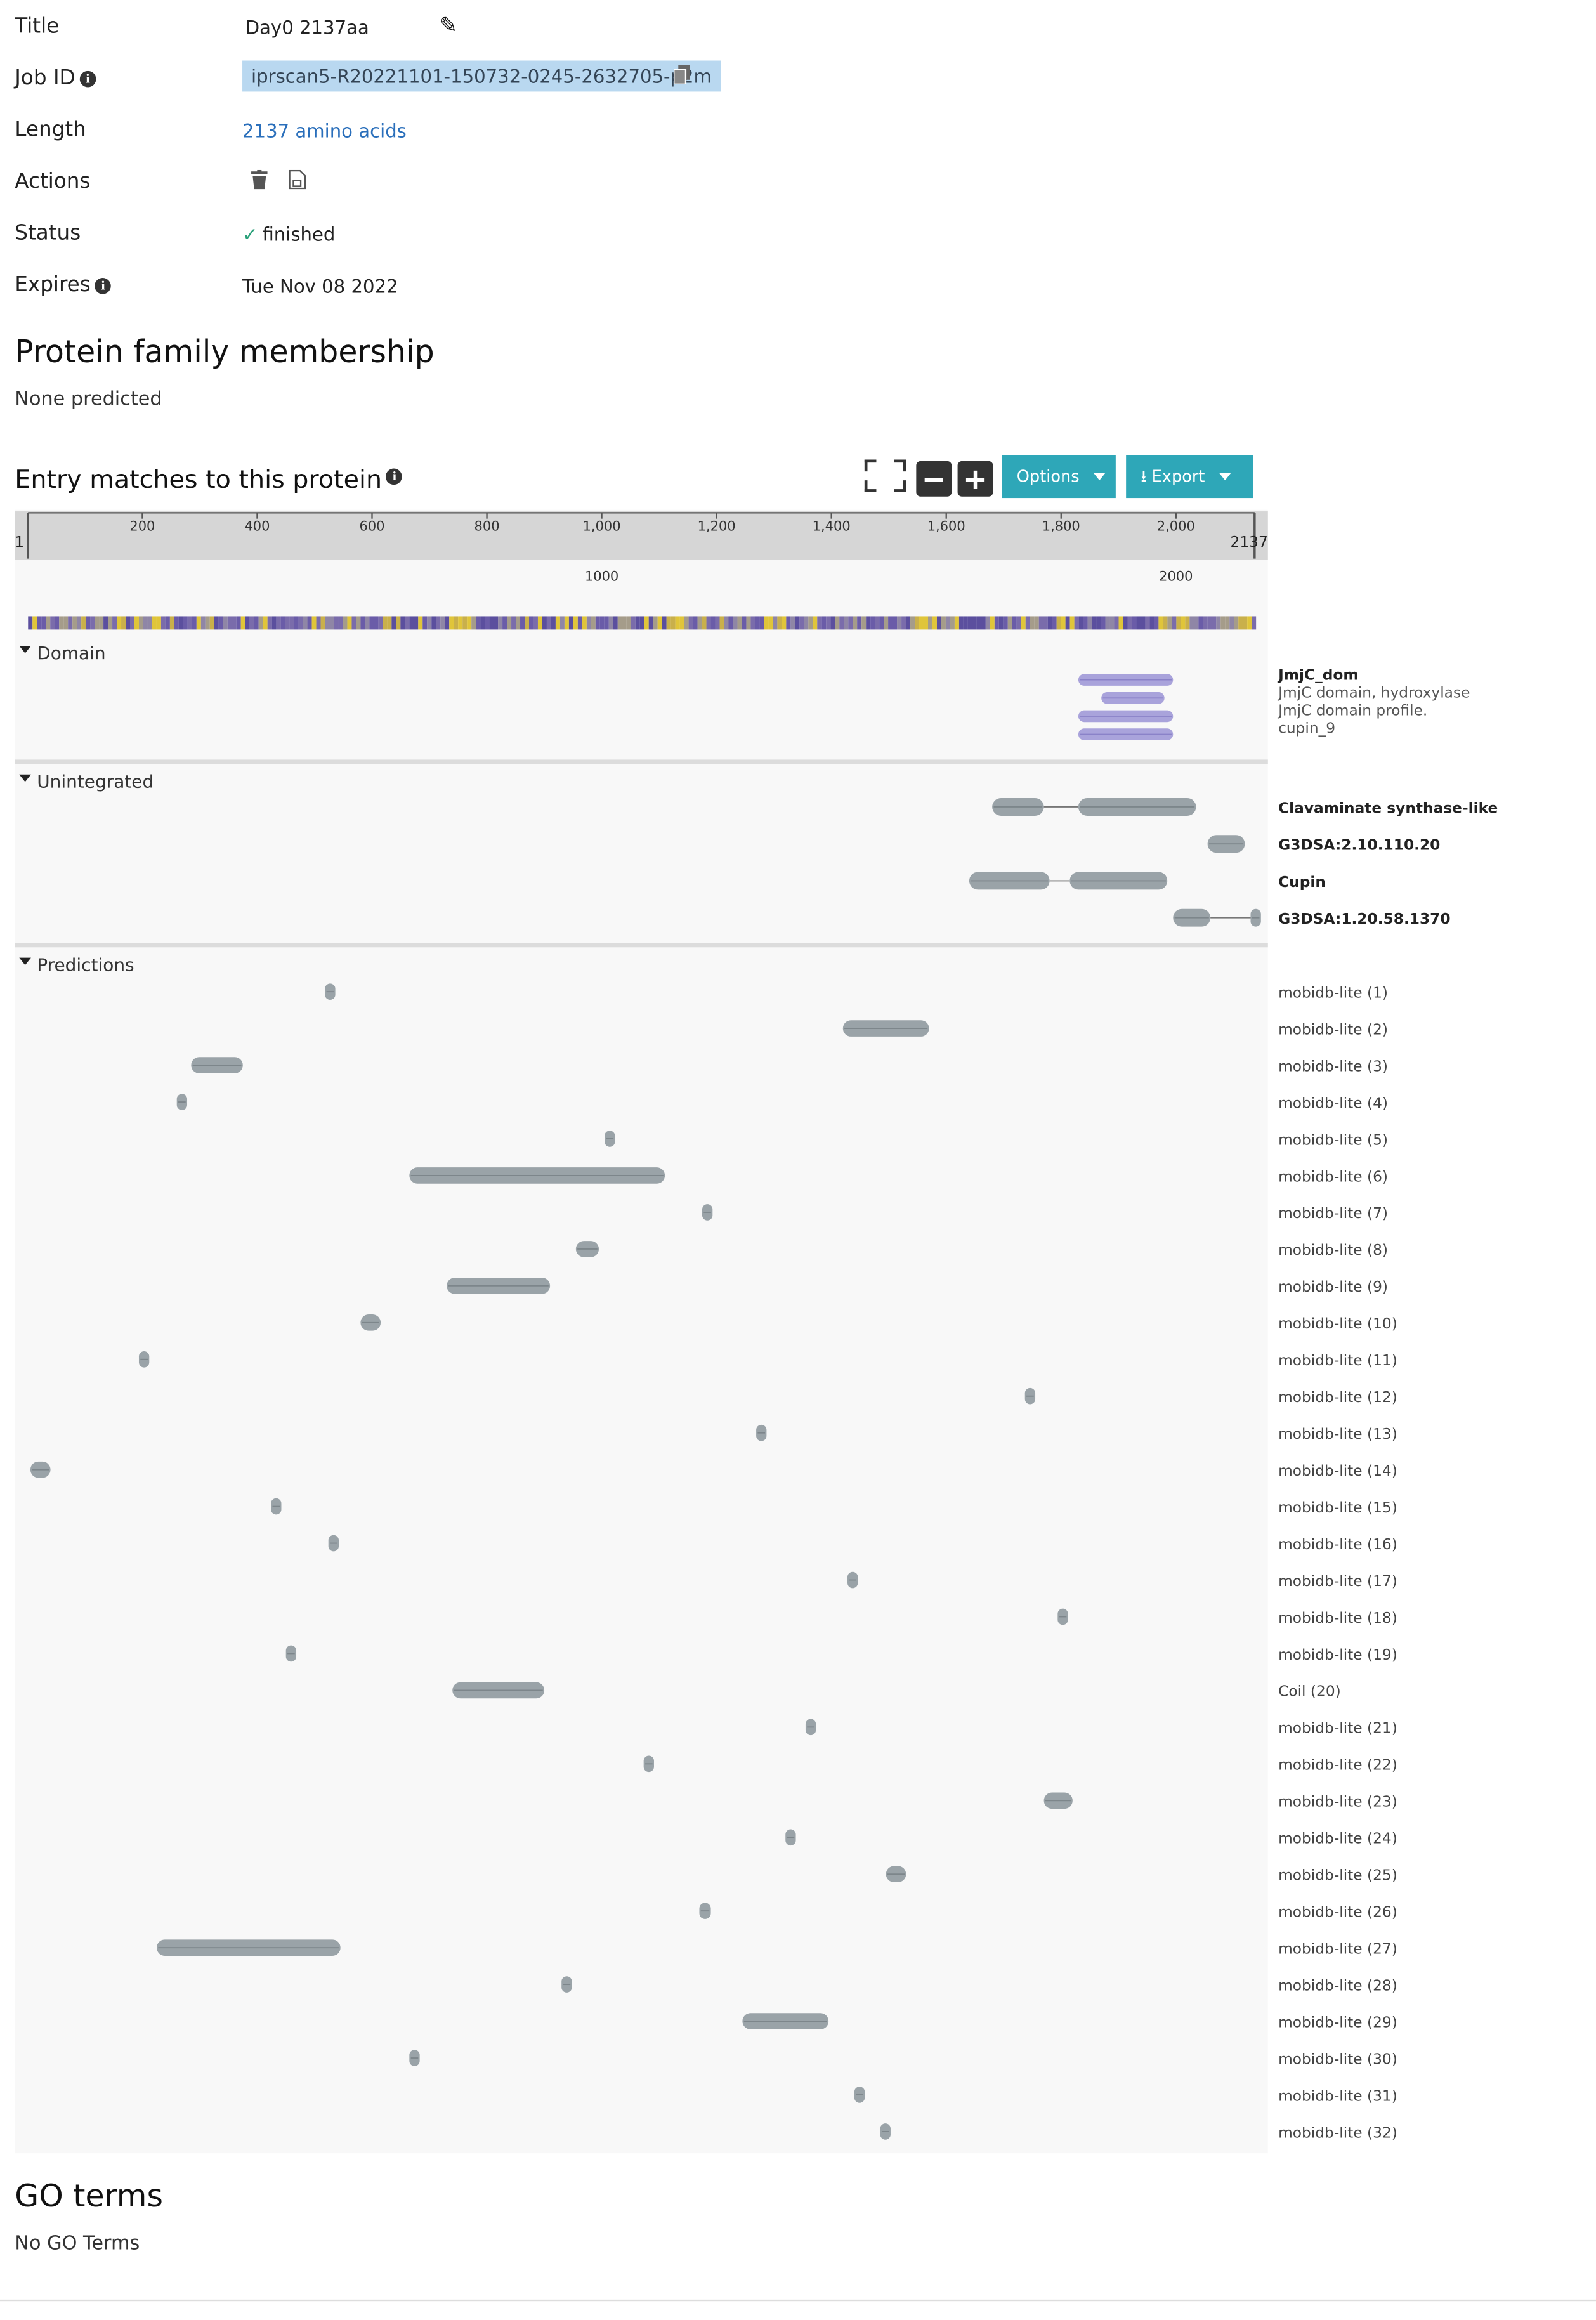  Describe the element at coordinates (1333, 992) in the screenshot. I see `track-label: mobidb-lite (1)` at that location.